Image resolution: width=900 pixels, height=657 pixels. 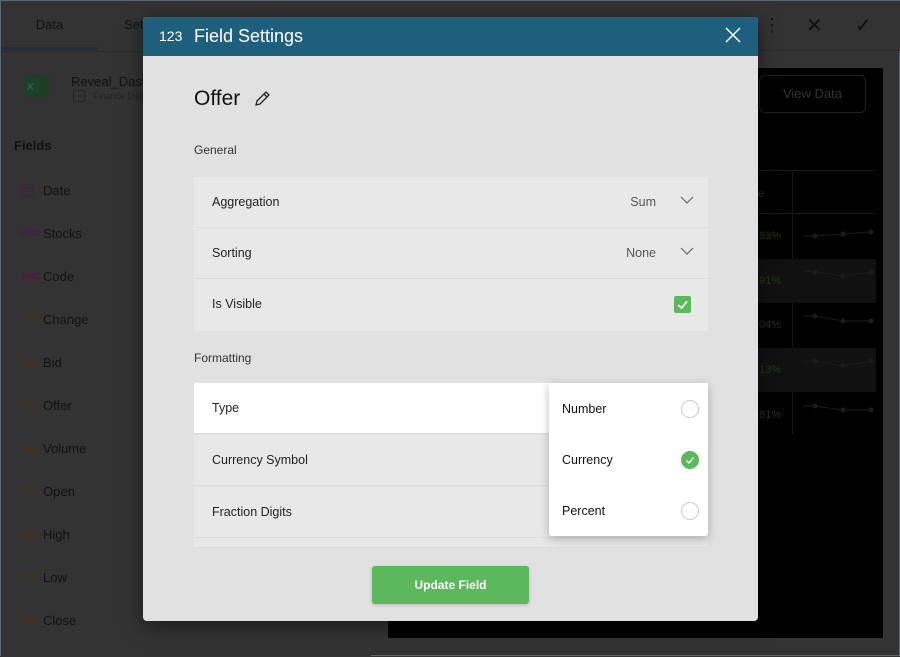 I want to click on fields-title: Fields, so click(x=33, y=145).